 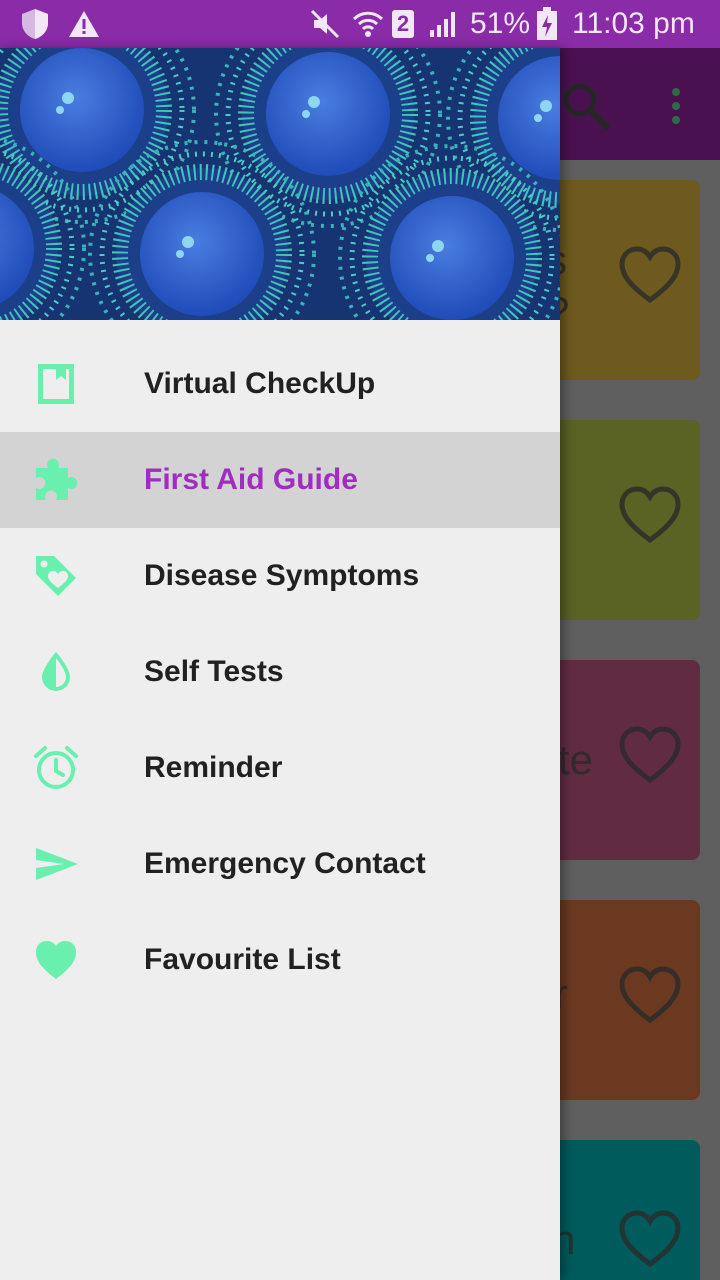 I want to click on menu-item-reminder: Reminder, so click(x=280, y=768).